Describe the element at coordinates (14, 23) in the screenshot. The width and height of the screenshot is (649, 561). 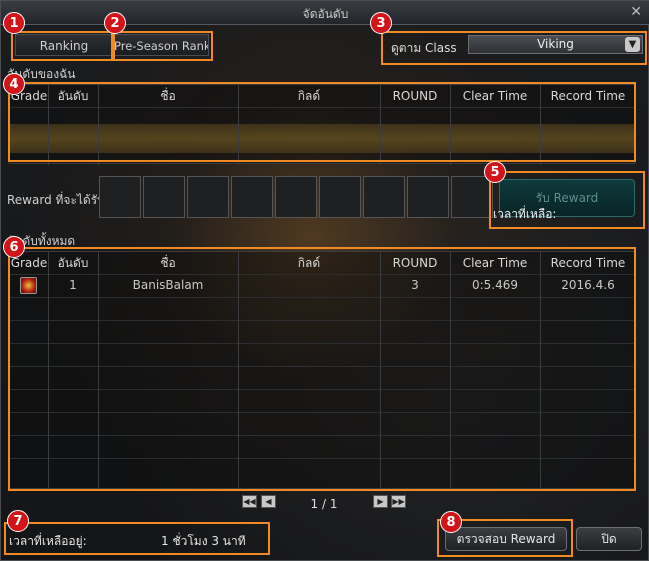
I see `annotation-badge-1: 1` at that location.